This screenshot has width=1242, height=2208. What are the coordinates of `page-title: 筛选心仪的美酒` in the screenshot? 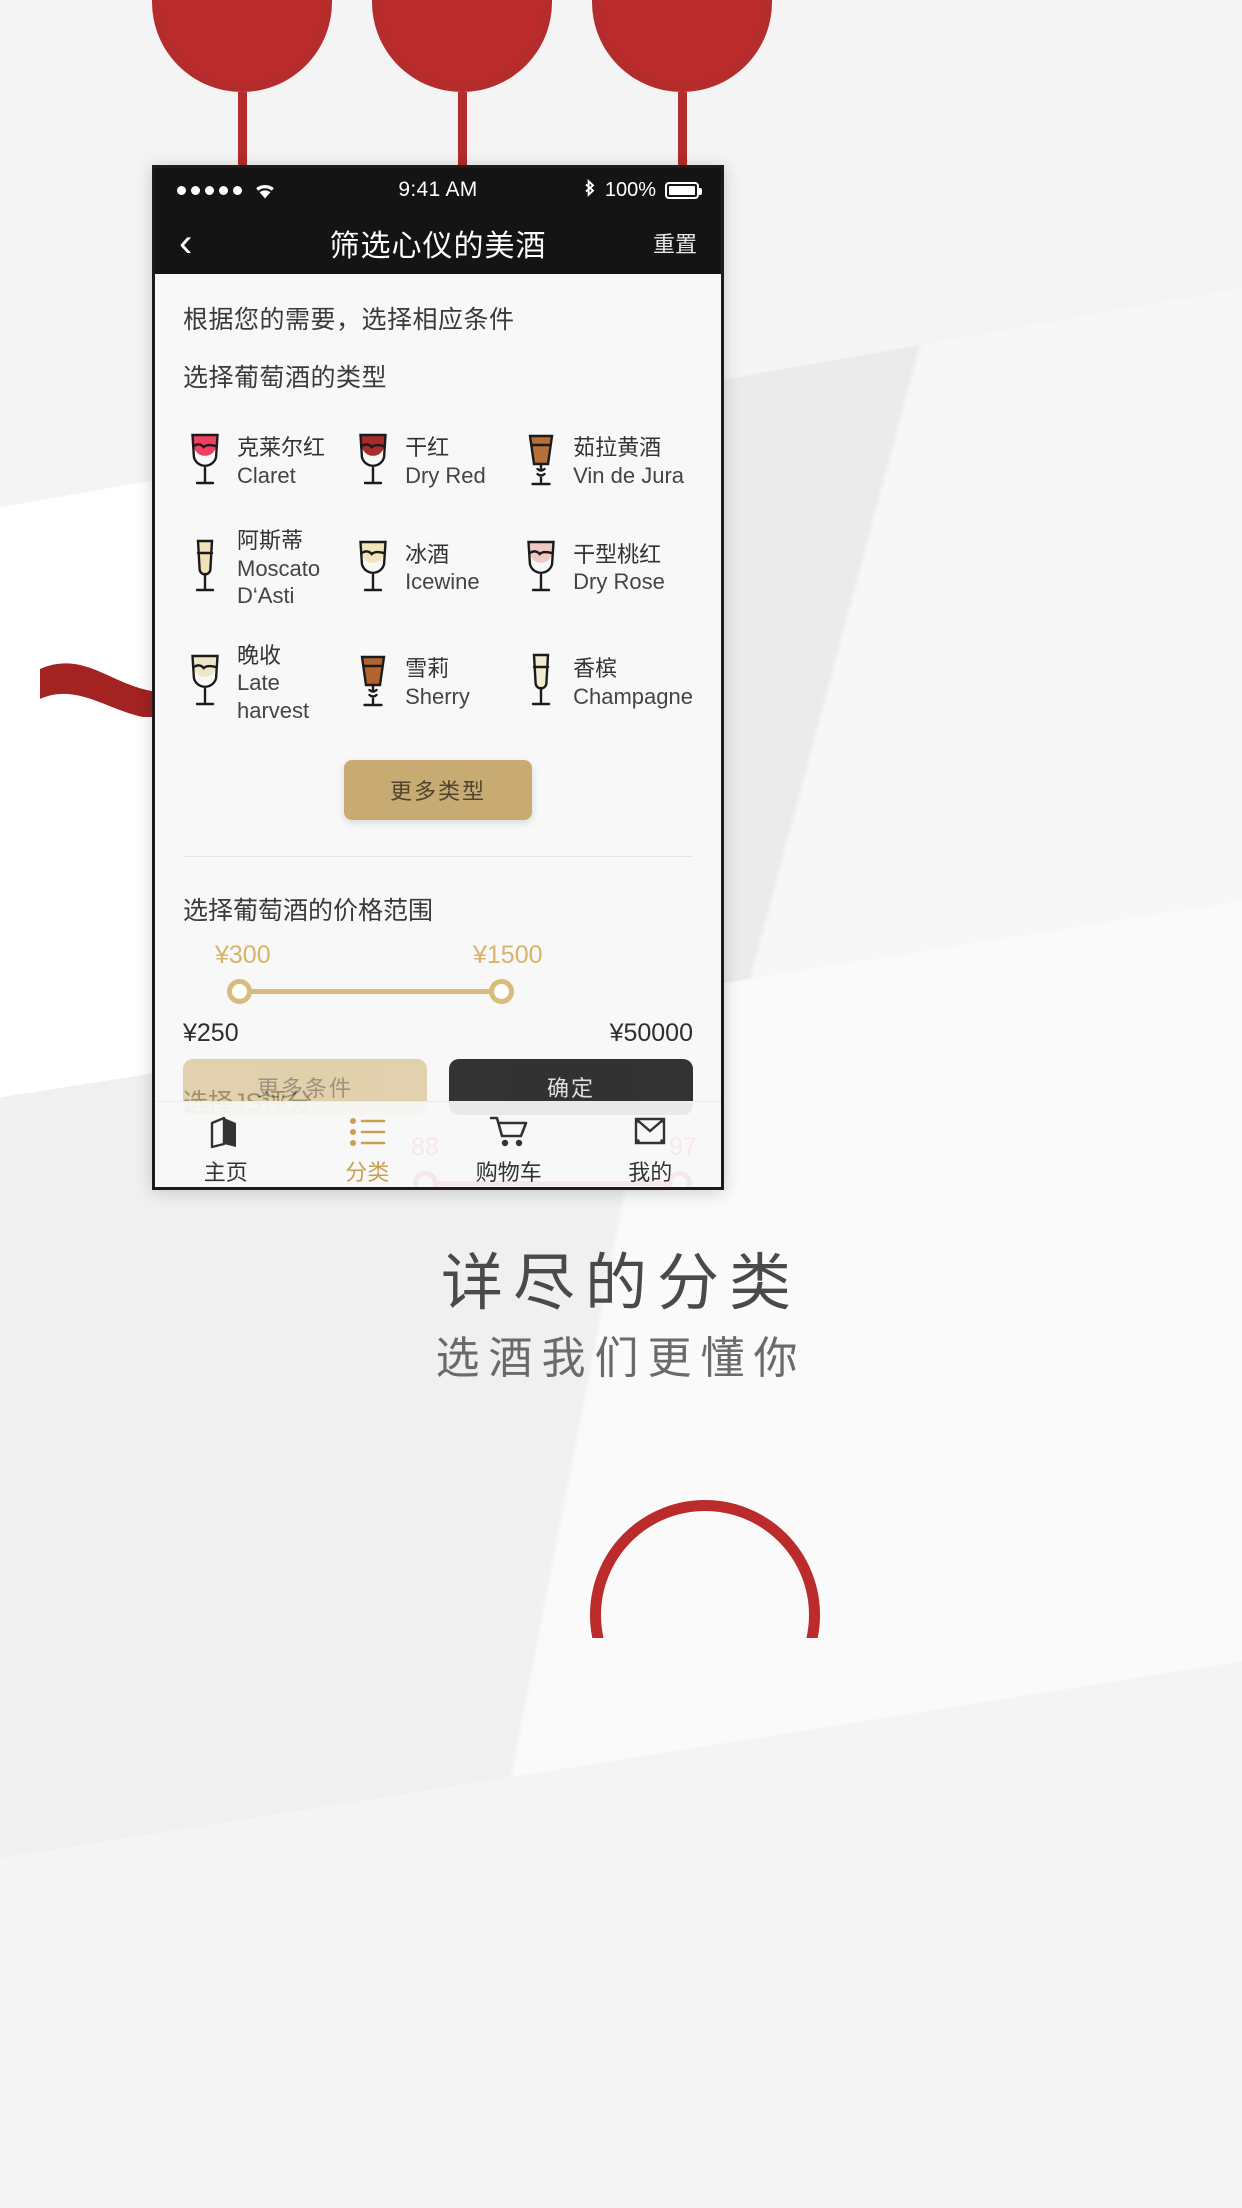 It's located at (438, 246).